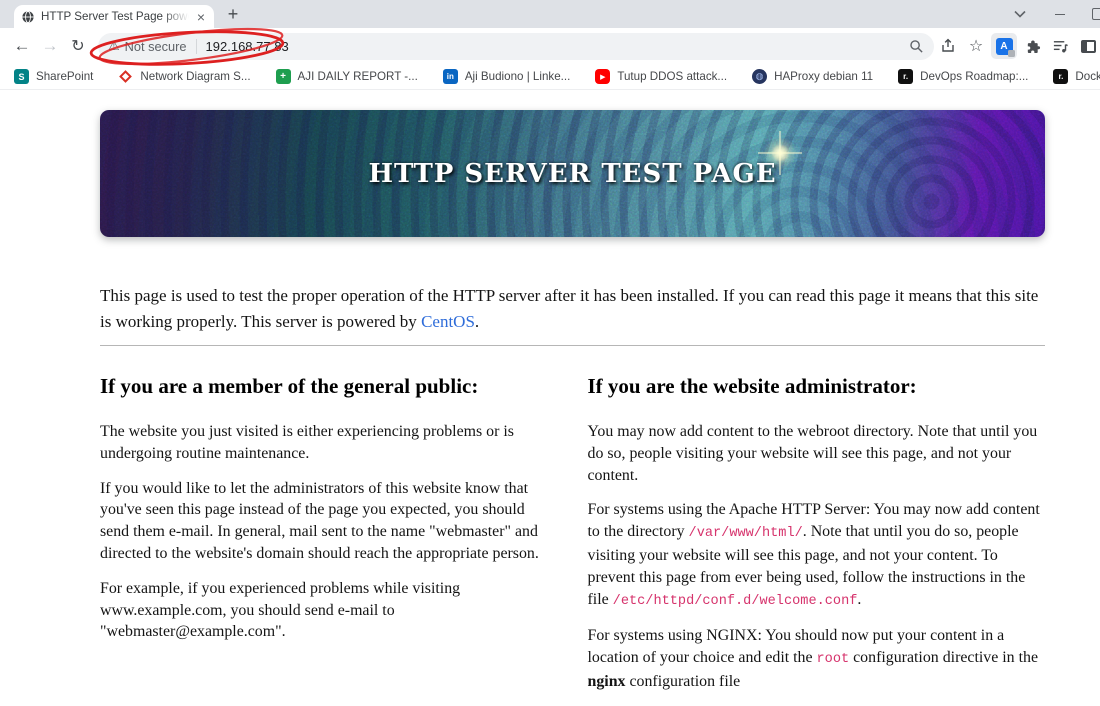 The height and width of the screenshot is (706, 1100). I want to click on centos-link: CentOS, so click(448, 321).